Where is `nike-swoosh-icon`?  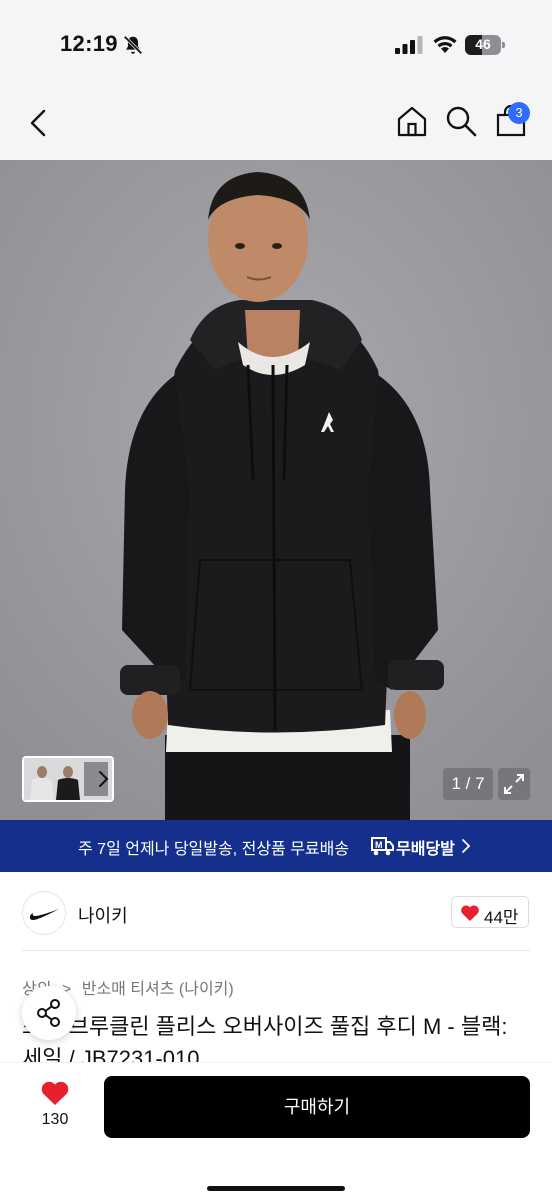
nike-swoosh-icon is located at coordinates (44, 914).